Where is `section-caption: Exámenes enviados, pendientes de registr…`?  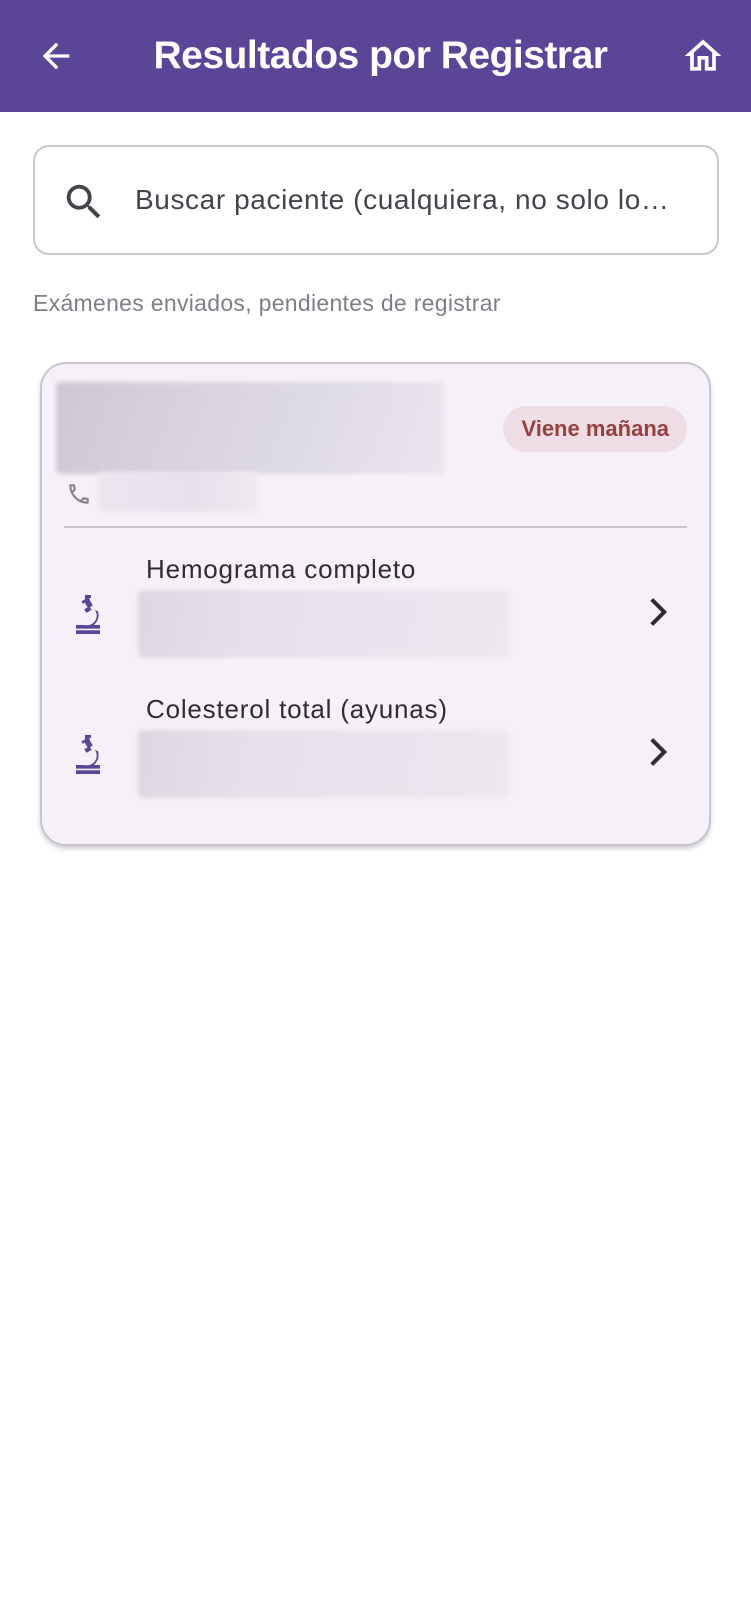 section-caption: Exámenes enviados, pendientes de registr… is located at coordinates (267, 303).